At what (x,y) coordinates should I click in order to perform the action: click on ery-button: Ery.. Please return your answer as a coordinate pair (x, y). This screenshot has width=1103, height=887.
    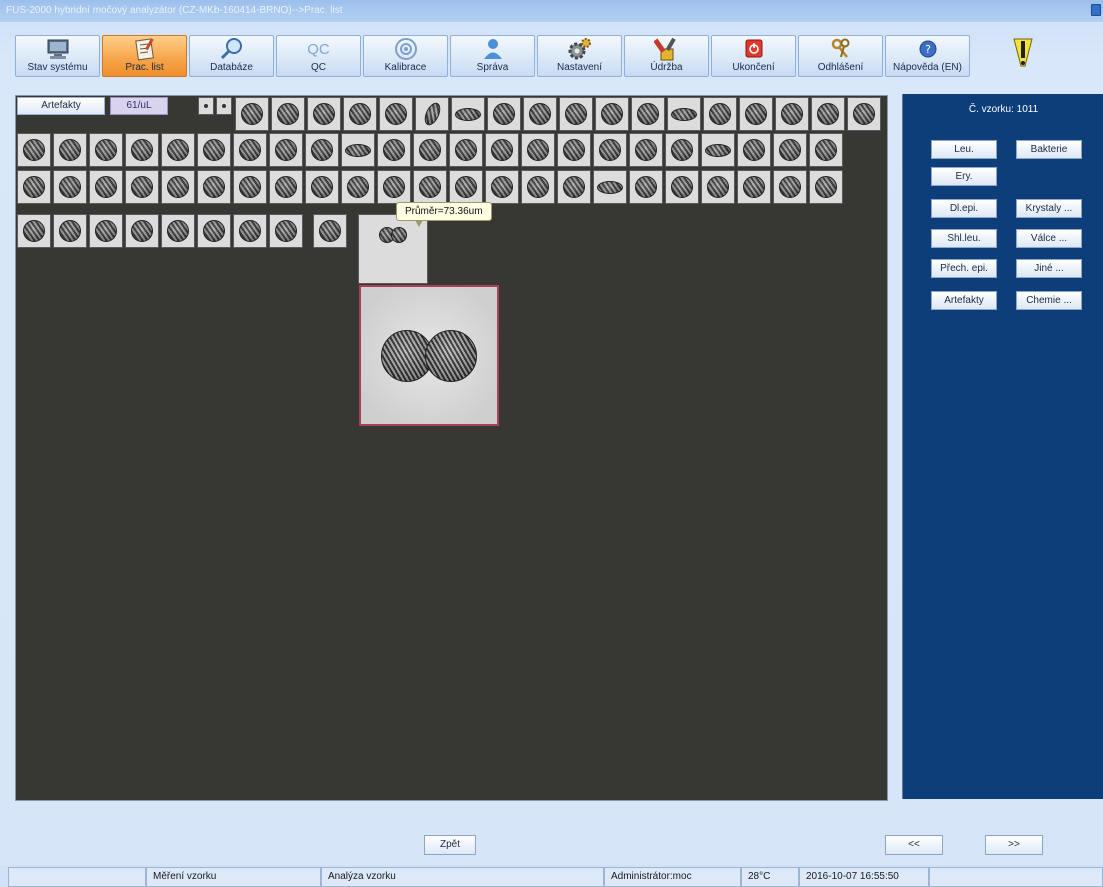
    Looking at the image, I should click on (964, 176).